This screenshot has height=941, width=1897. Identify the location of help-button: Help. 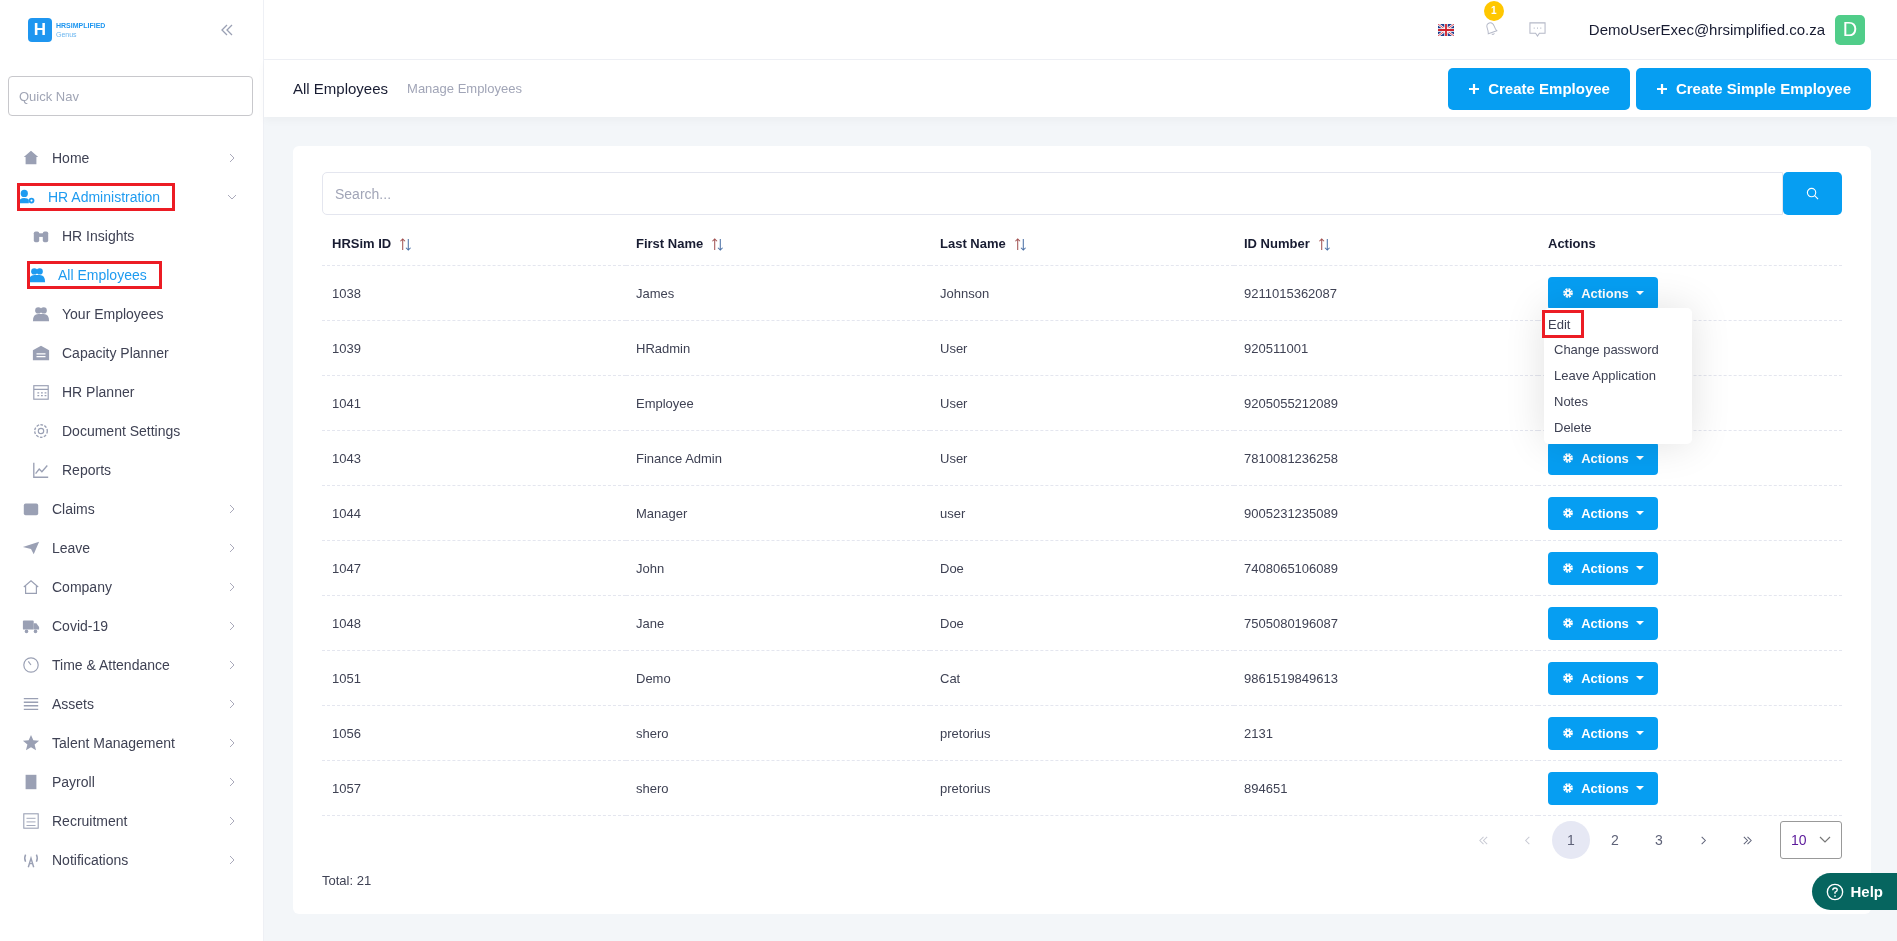
(1854, 891).